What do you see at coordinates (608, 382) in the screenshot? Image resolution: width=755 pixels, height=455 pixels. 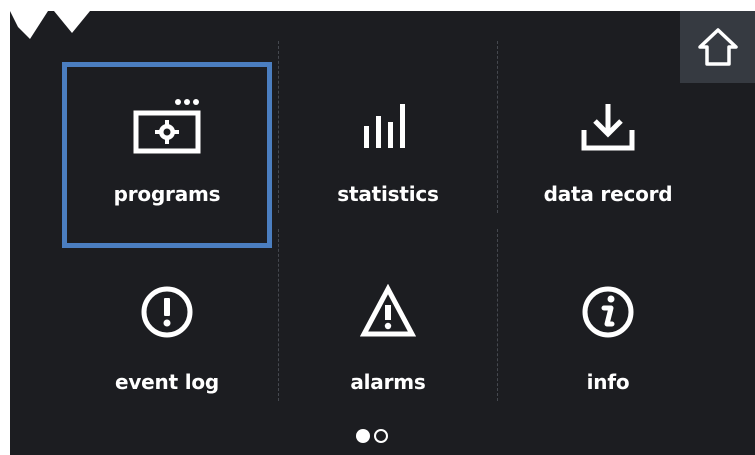 I see `info-label: info` at bounding box center [608, 382].